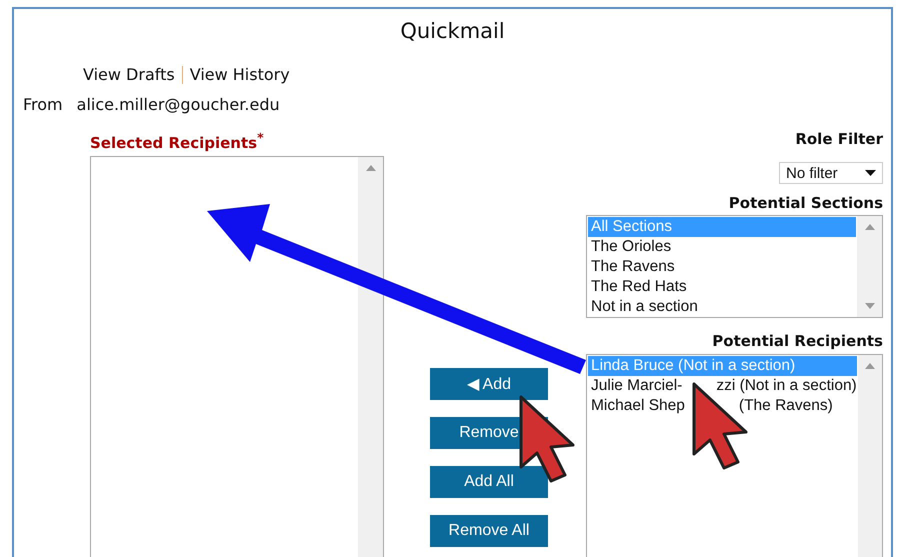 This screenshot has height=557, width=897. Describe the element at coordinates (722, 386) in the screenshot. I see `recipient-item: Julie Marciel- zzi (Not in a section)` at that location.